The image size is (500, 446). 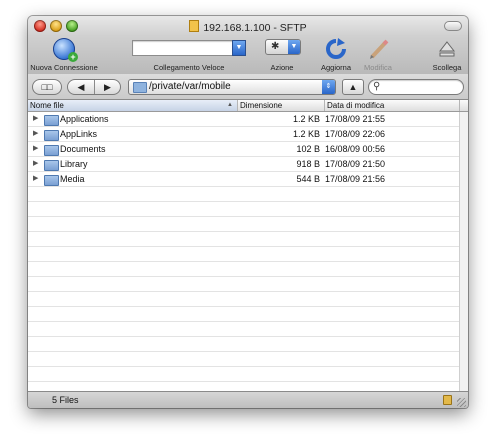 What do you see at coordinates (194, 26) in the screenshot?
I see `document-icon` at bounding box center [194, 26].